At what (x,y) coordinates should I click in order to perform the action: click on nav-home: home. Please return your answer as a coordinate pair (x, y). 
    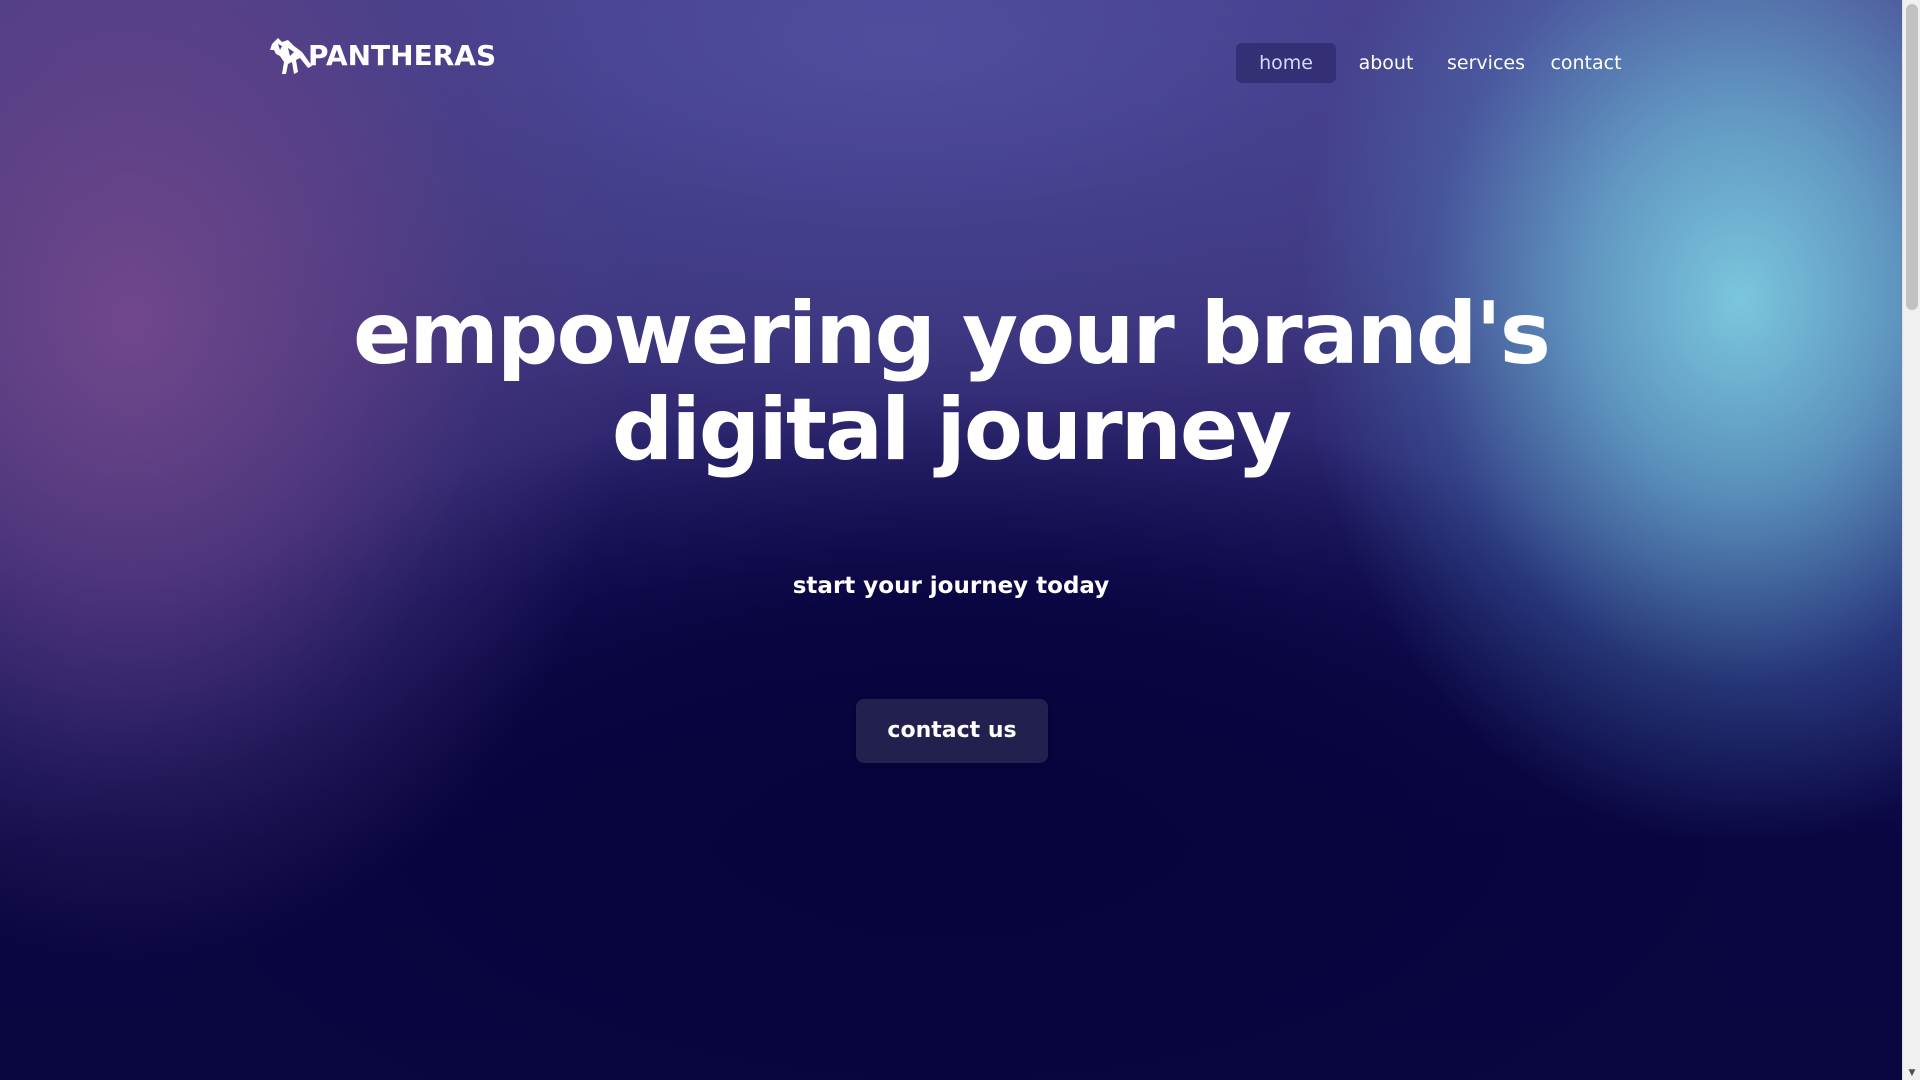
    Looking at the image, I should click on (1286, 63).